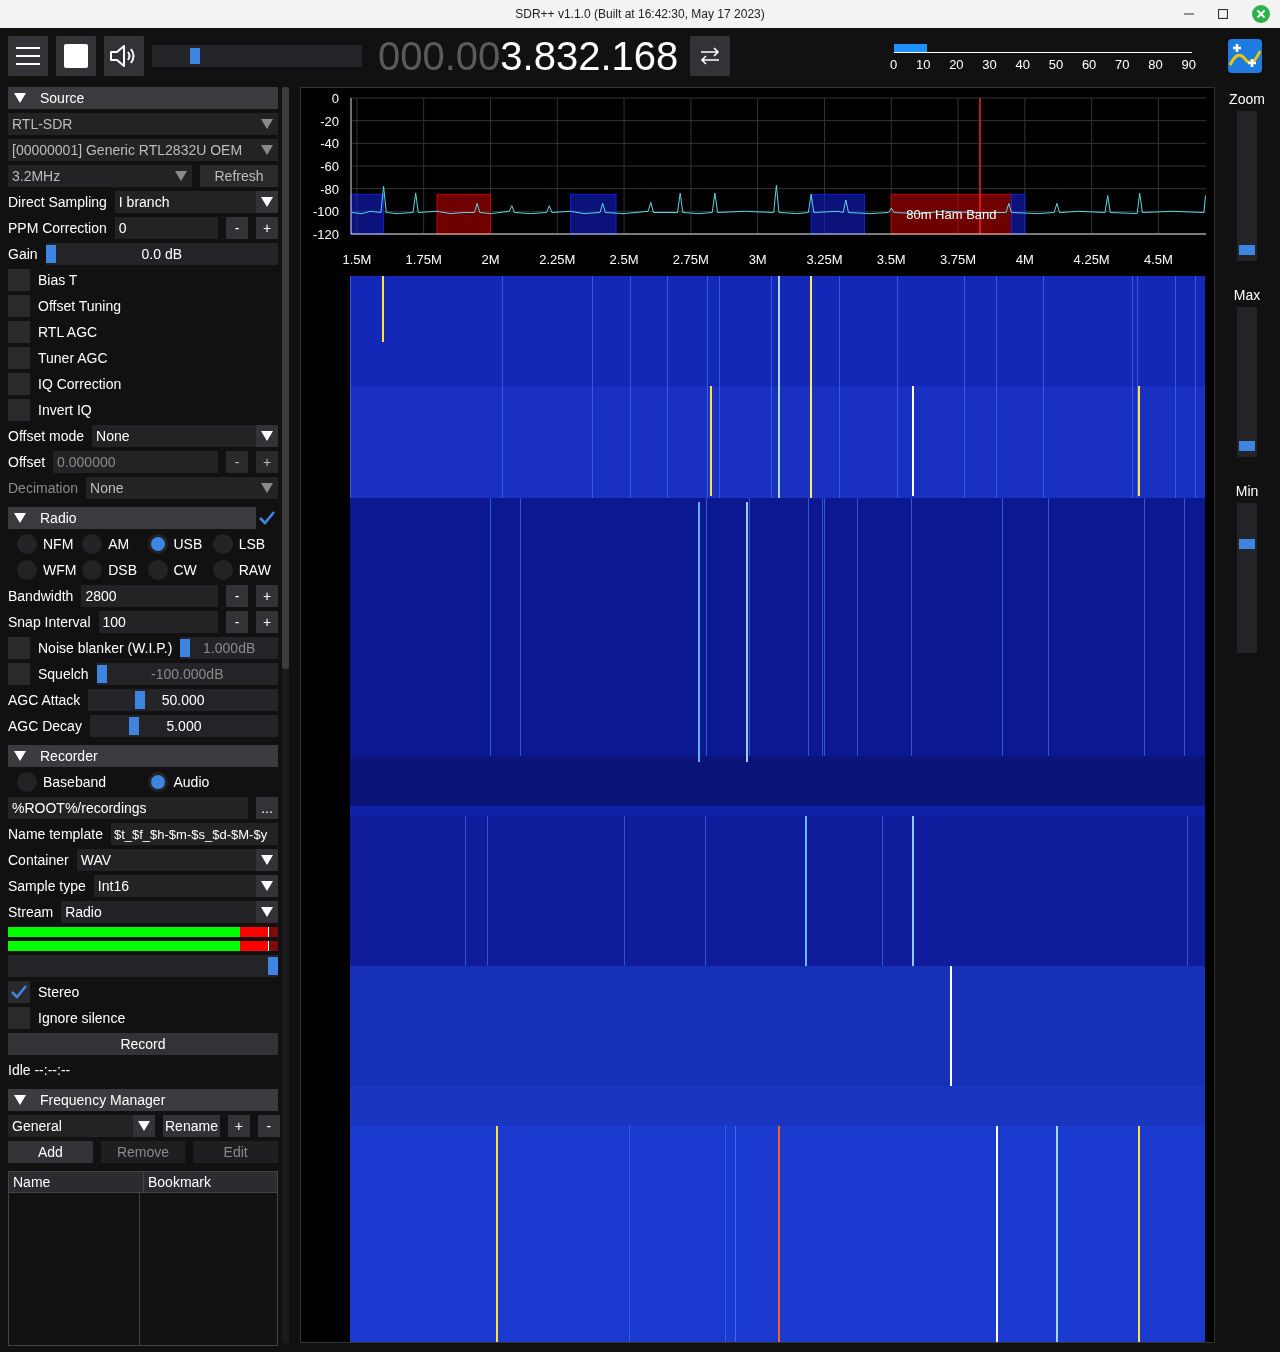 The width and height of the screenshot is (1280, 1352). I want to click on dropdown: I branch, so click(196, 202).